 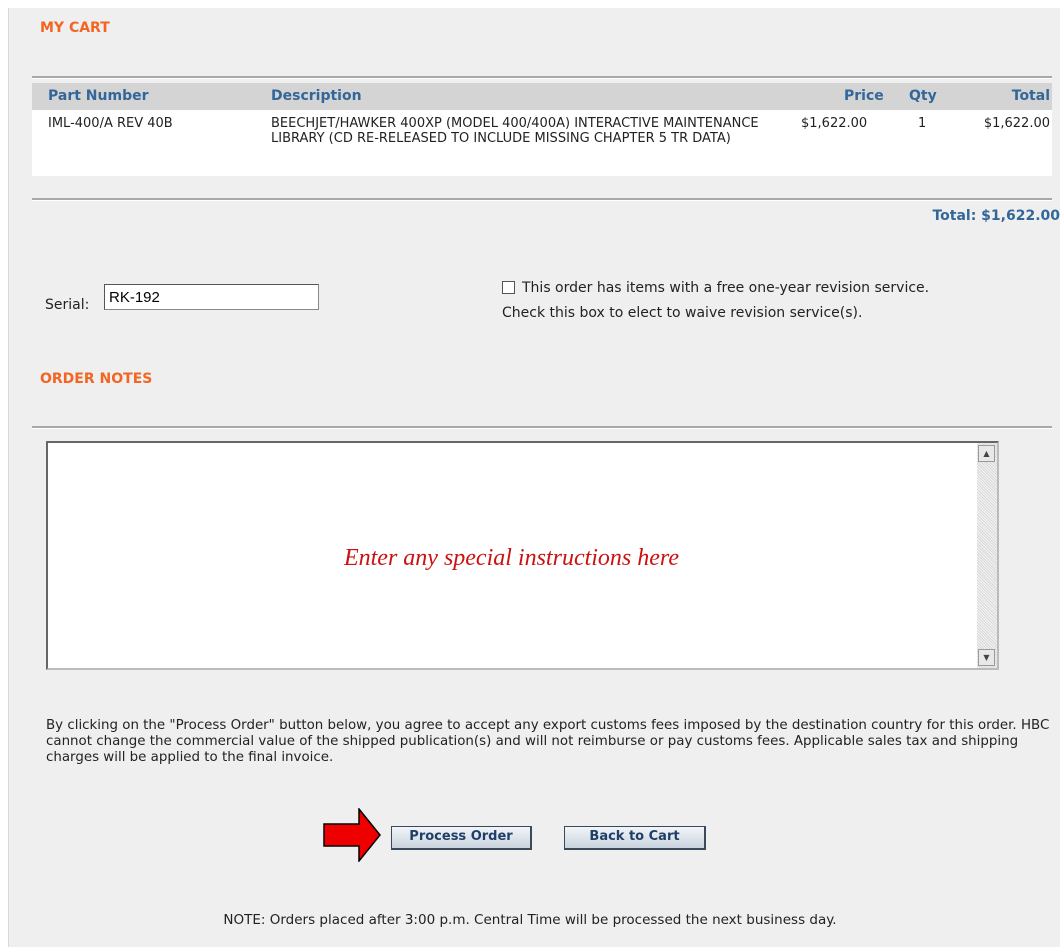 What do you see at coordinates (635, 838) in the screenshot?
I see `back-to-cart-button: Back to Cart` at bounding box center [635, 838].